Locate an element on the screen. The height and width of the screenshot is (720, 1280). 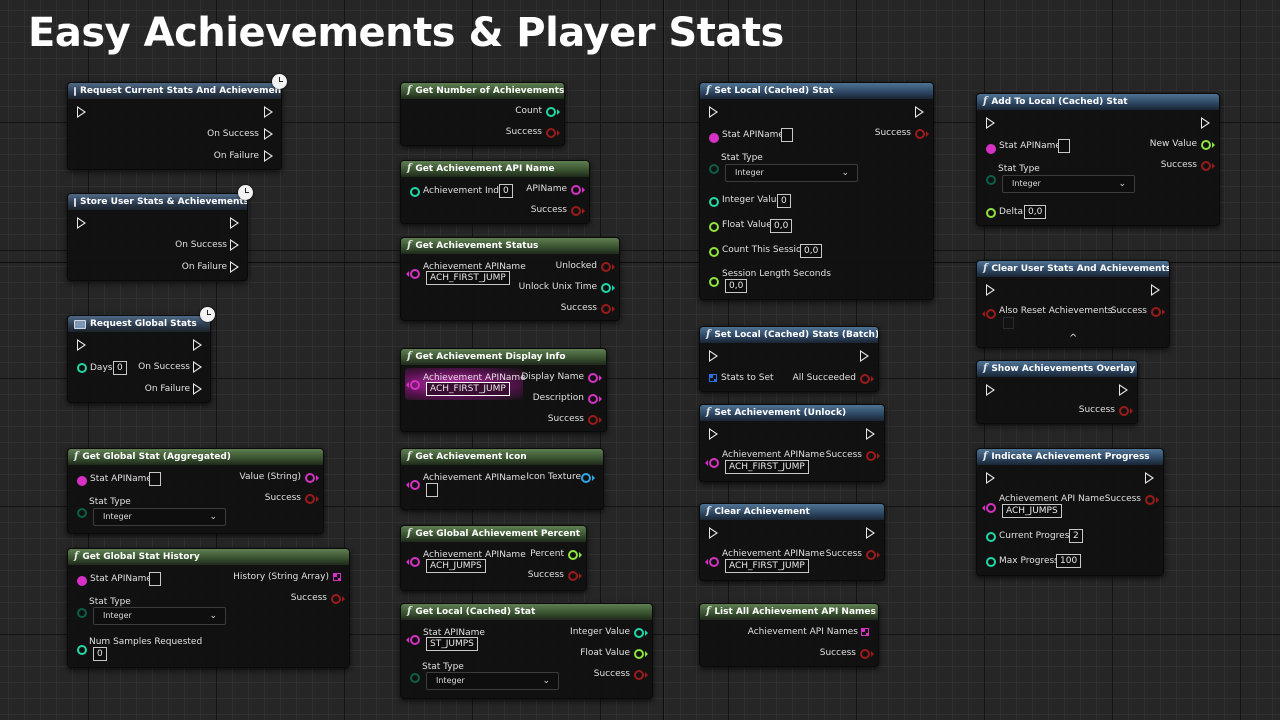
collapse-caret-icon: ^ is located at coordinates (1073, 338).